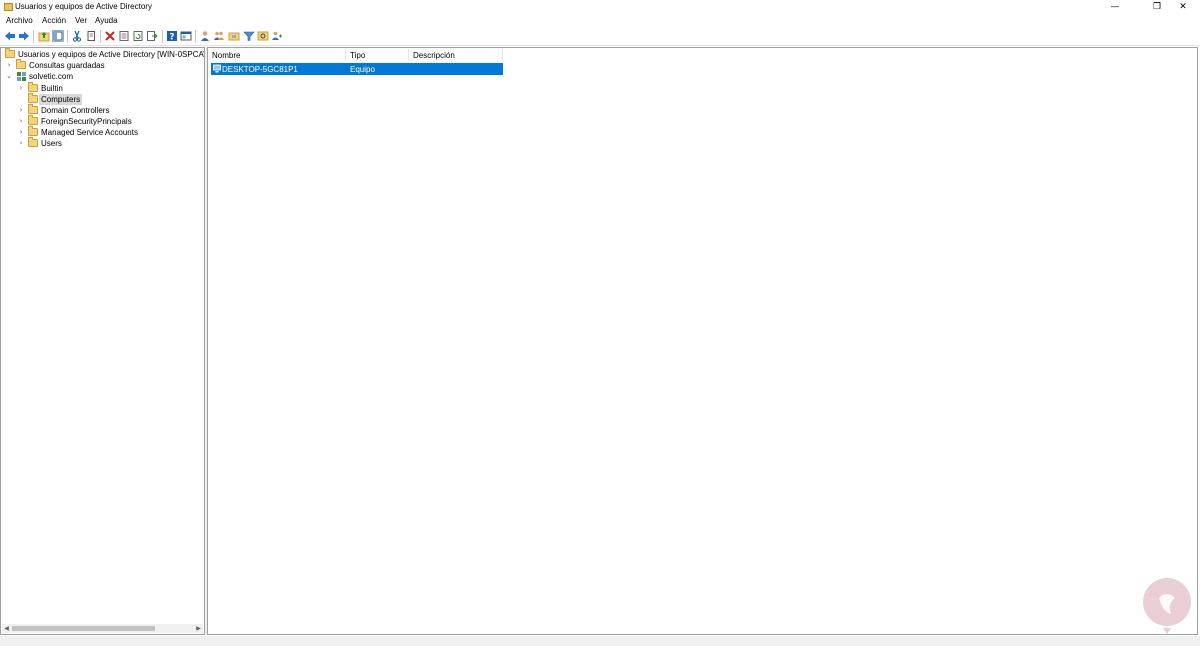 Image resolution: width=1200 pixels, height=646 pixels. I want to click on cut-icon, so click(77, 36).